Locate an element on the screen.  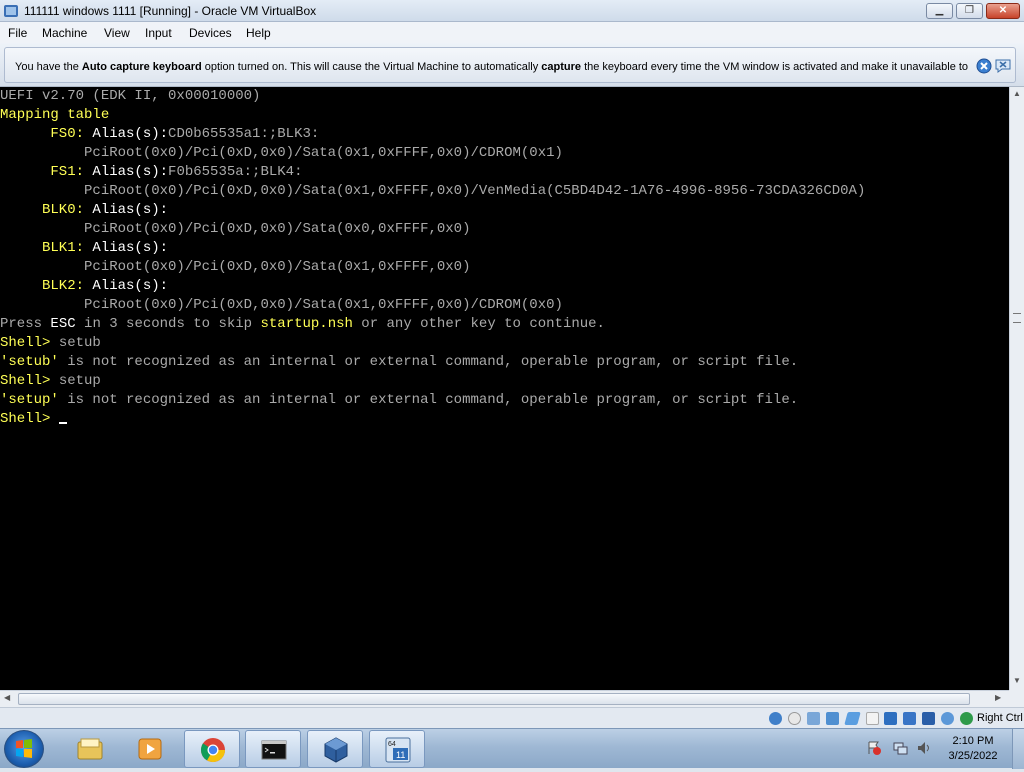
scroll-corner is located at coordinates (1016, 698).